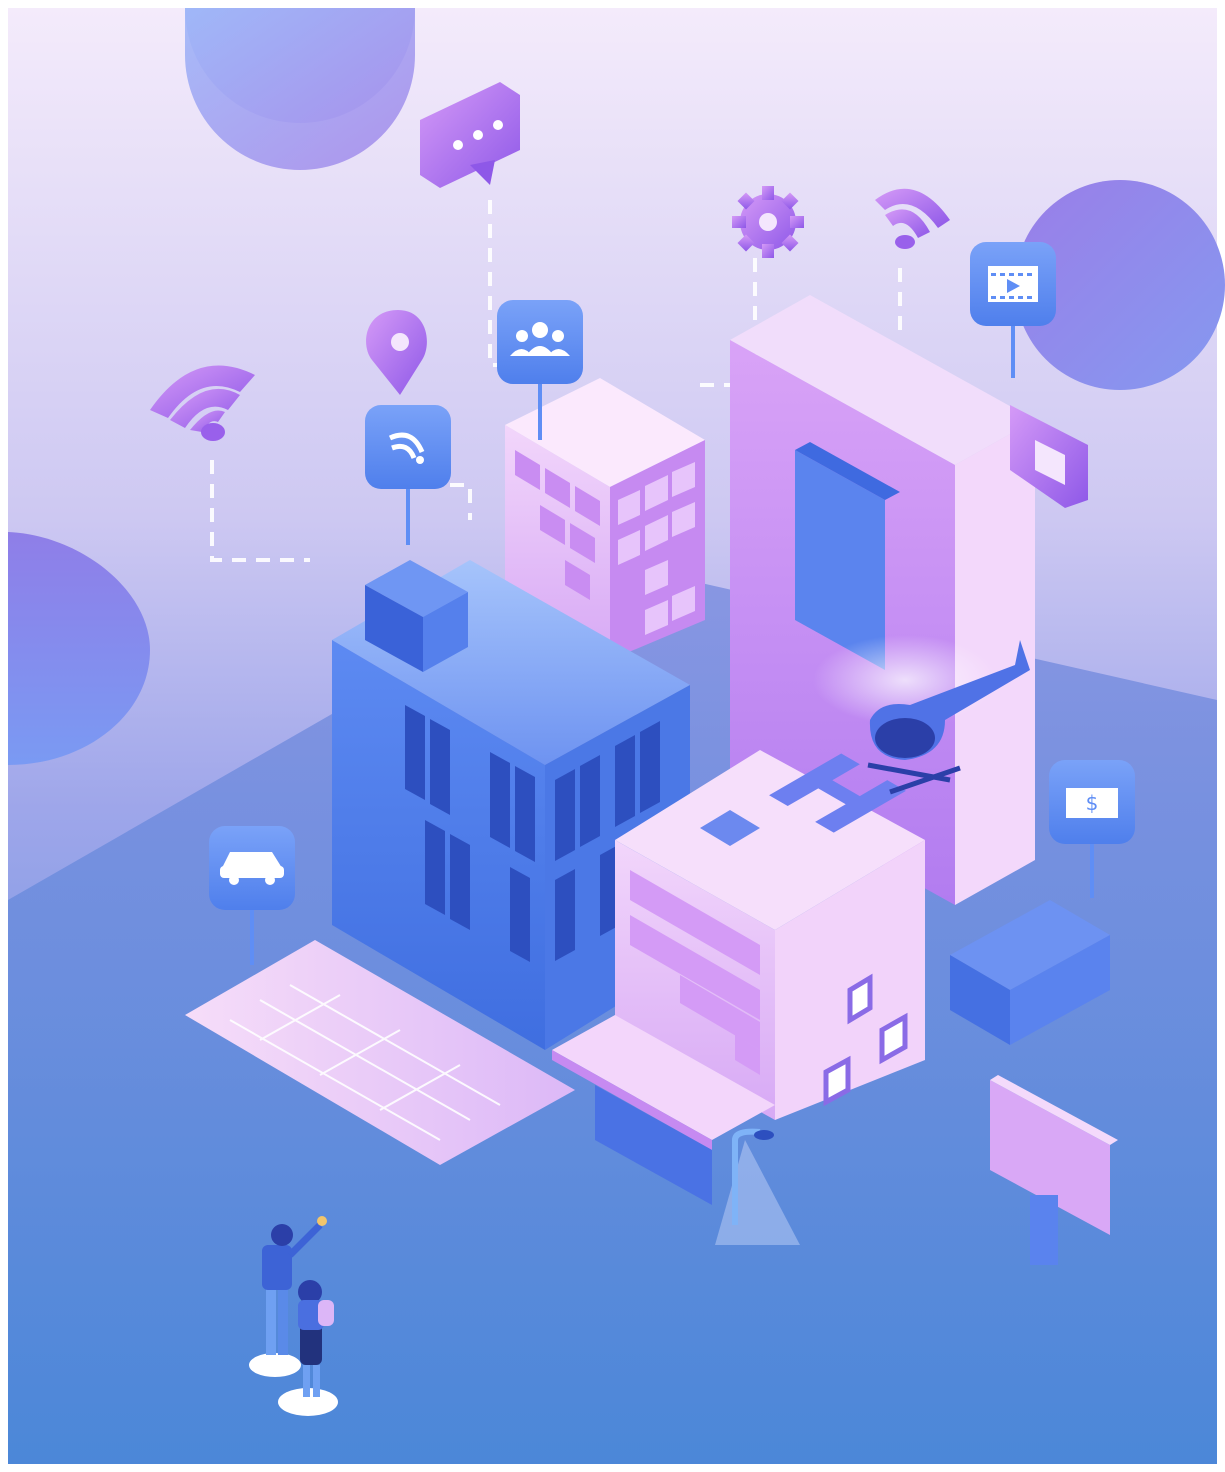 Image resolution: width=1225 pixels, height=1472 pixels. I want to click on gear-icon, so click(768, 222).